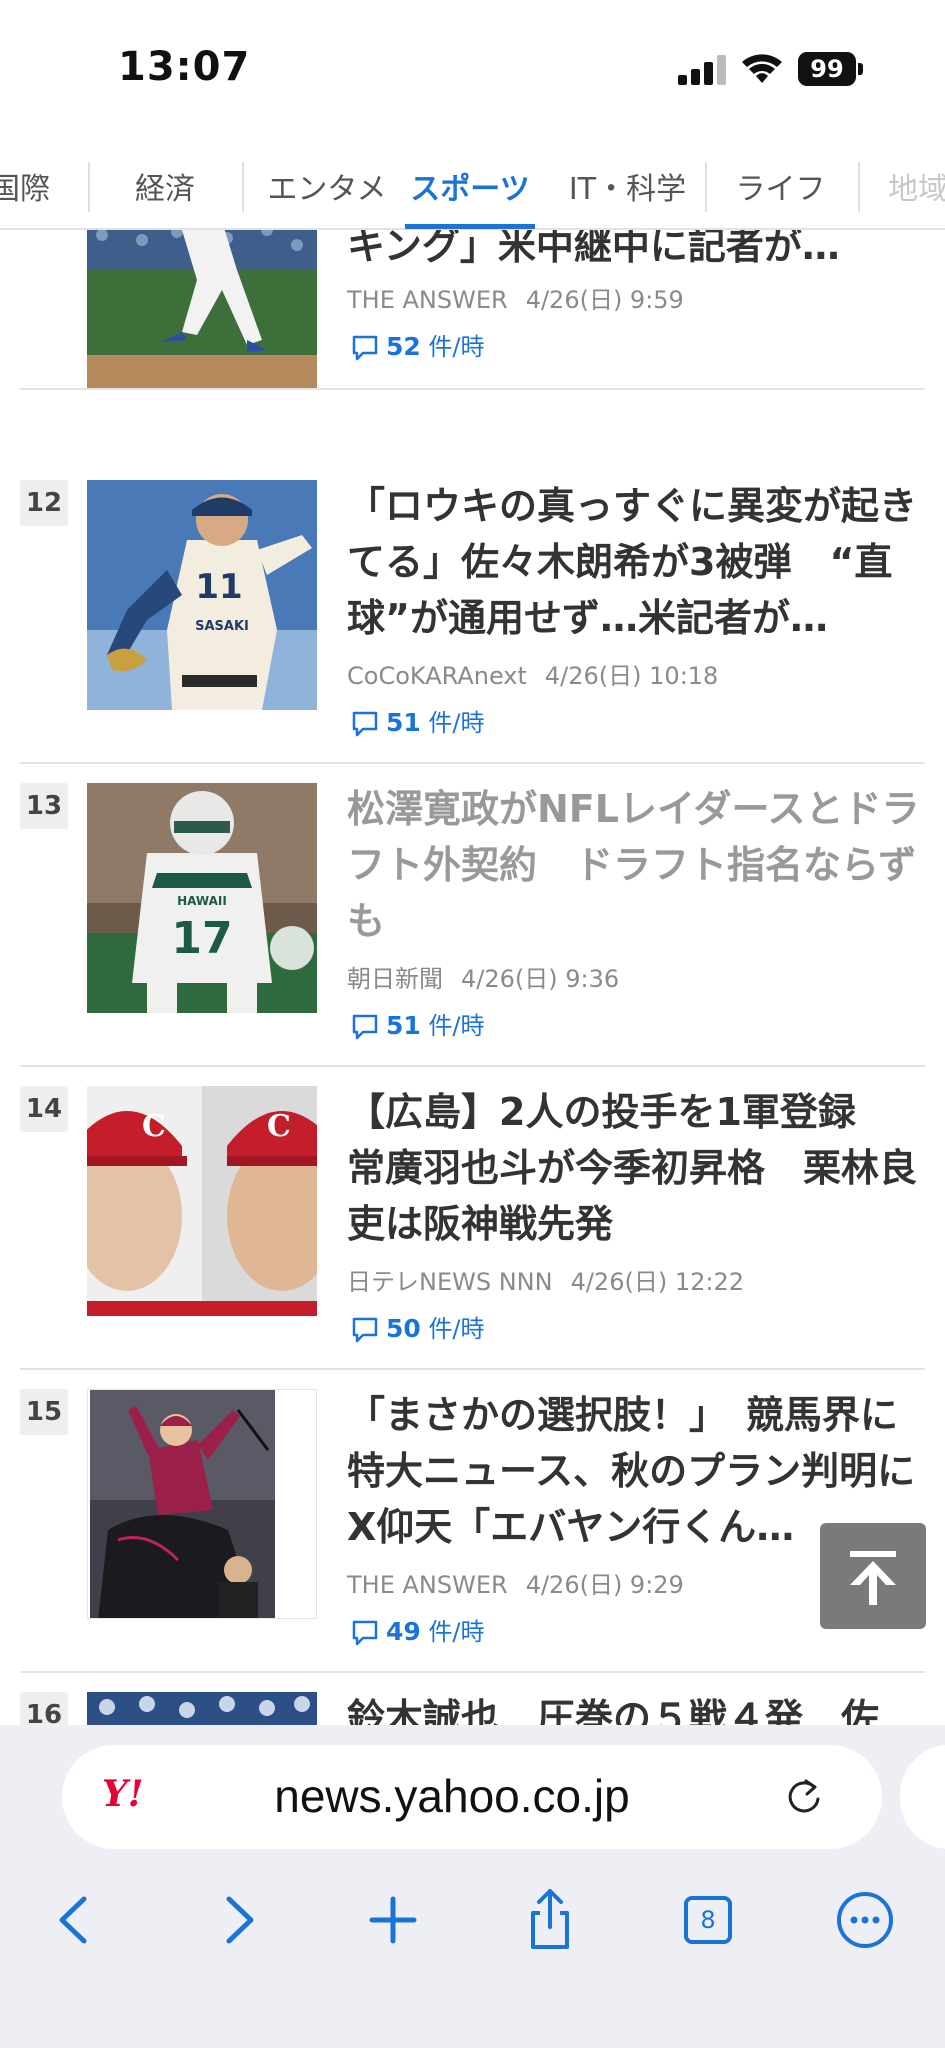 This screenshot has height=2048, width=945. What do you see at coordinates (634, 1168) in the screenshot?
I see `article-headline: 【広島】2人の投手を1軍登録 常廣羽也斗が今季初昇格 栗林良吏は阪神戦先発` at bounding box center [634, 1168].